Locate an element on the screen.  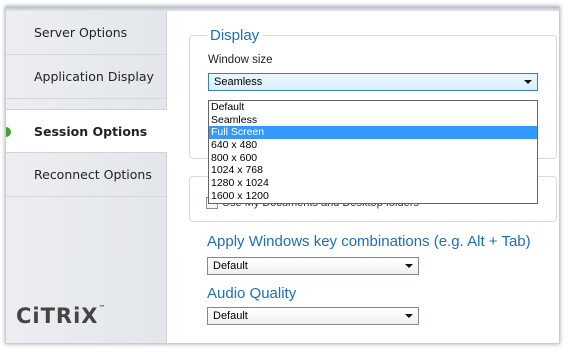
audio-quality-title: Audio Quality is located at coordinates (252, 293).